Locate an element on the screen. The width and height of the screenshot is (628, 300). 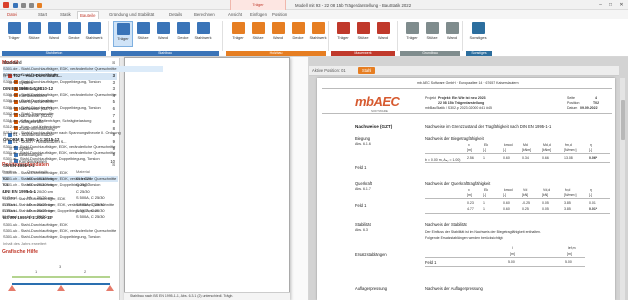
app-logo-icon is located at coordinates (6, 5).